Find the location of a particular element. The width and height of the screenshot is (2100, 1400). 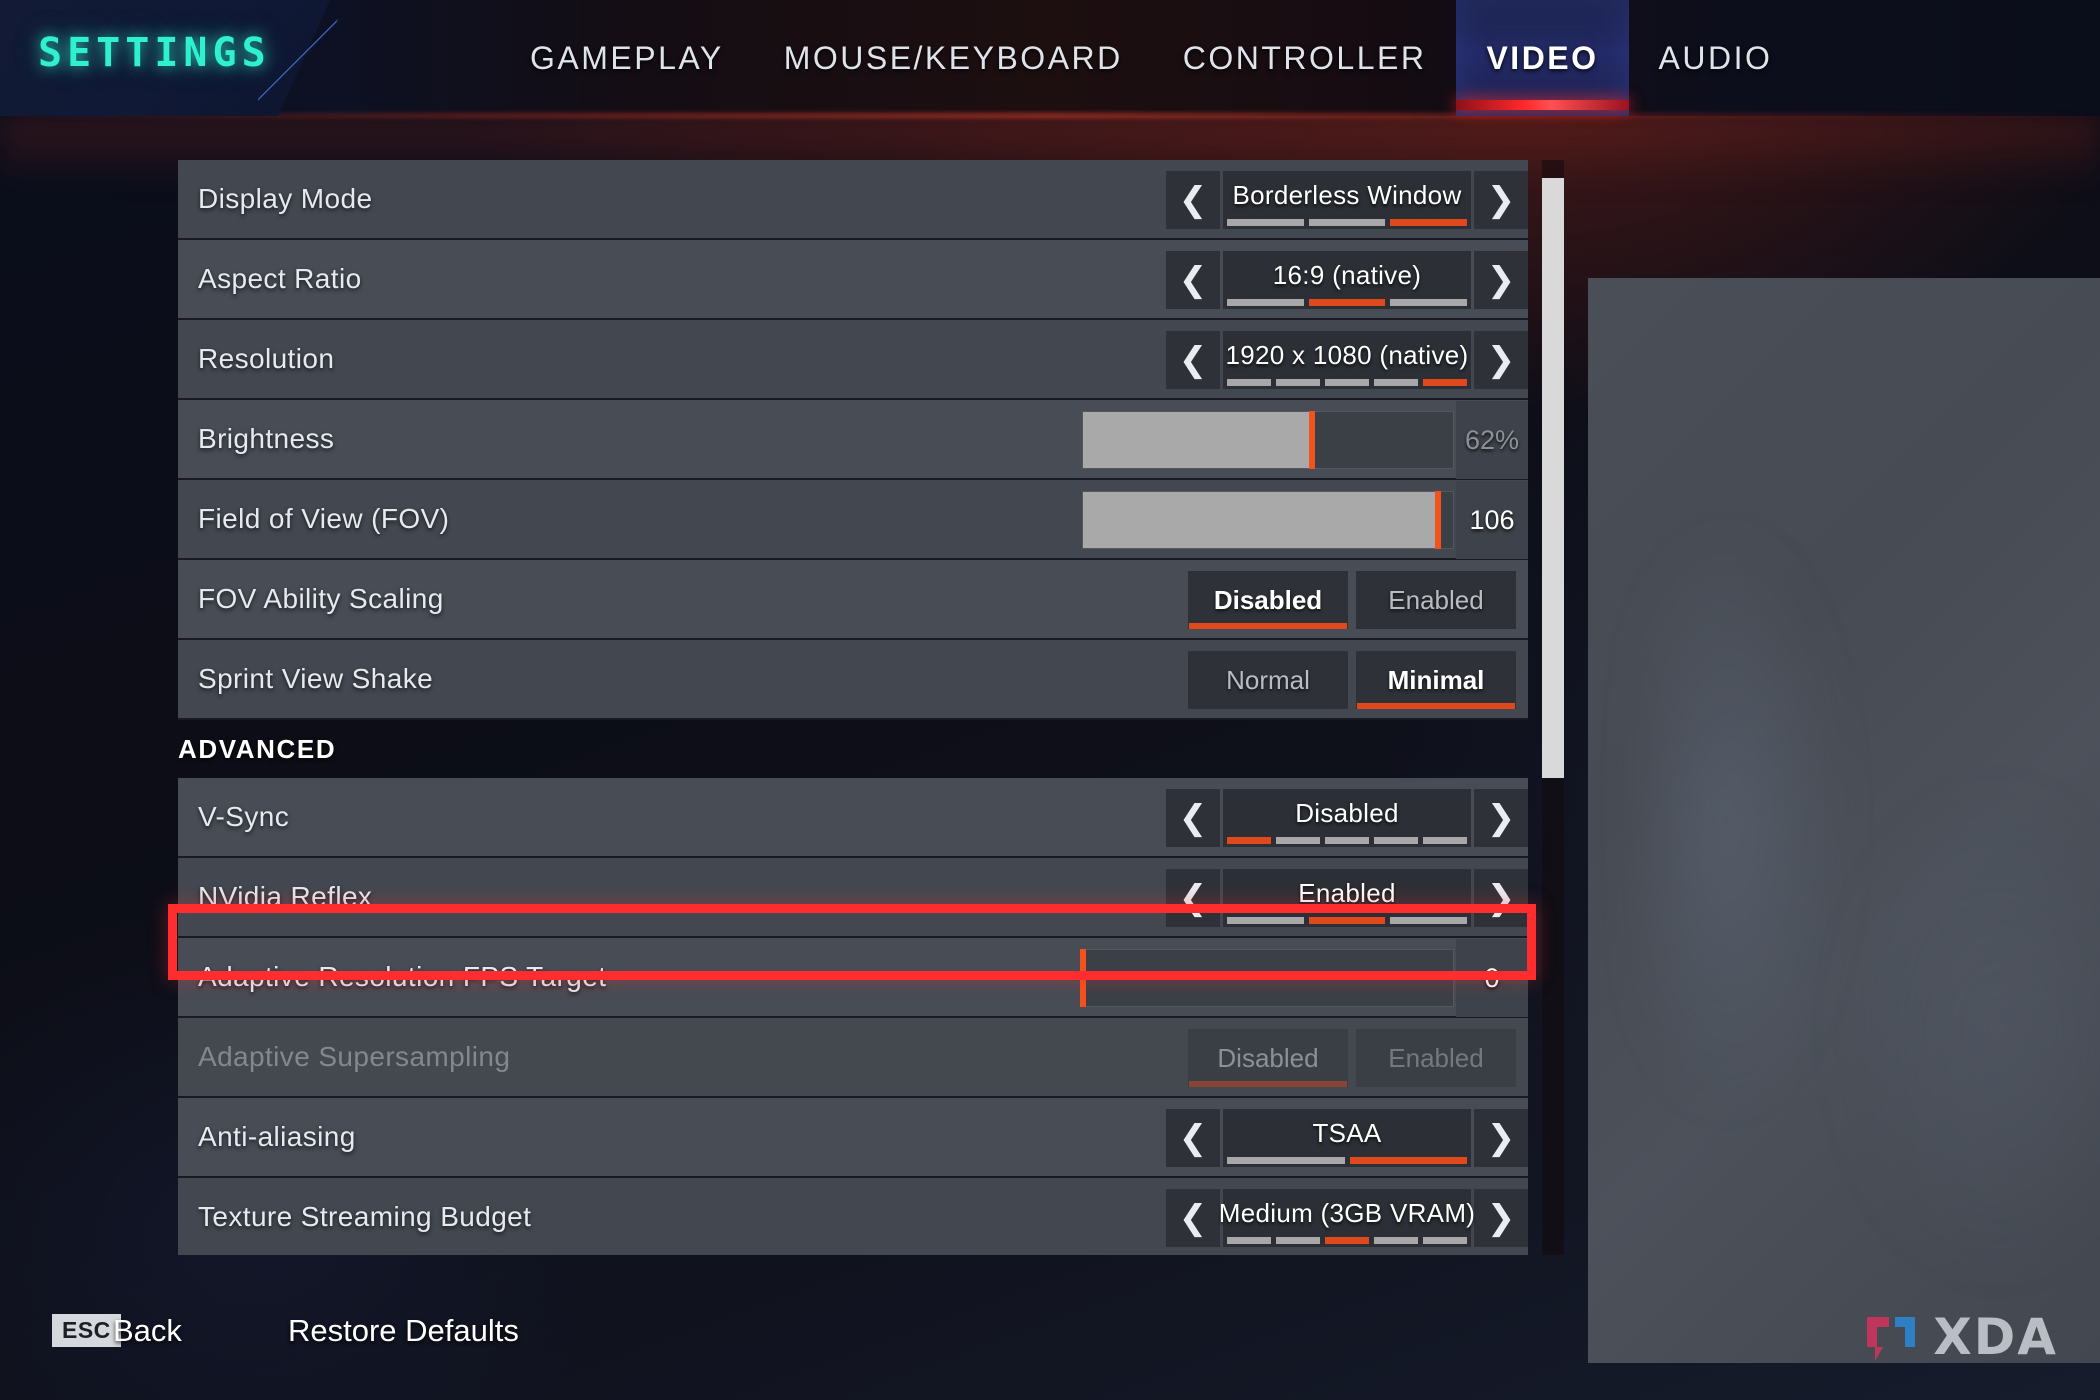

xda-logo-text: XDA is located at coordinates (1995, 1337).